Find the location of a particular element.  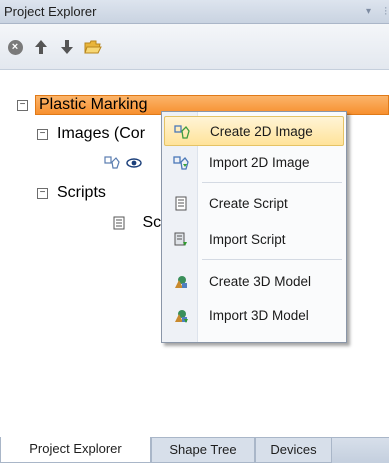

panel-menu-icon: ⫶ is located at coordinates (385, 12).